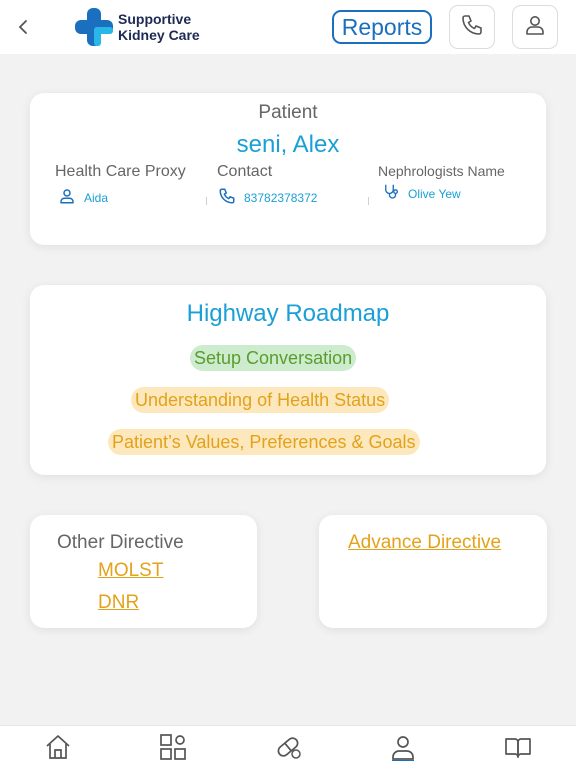 This screenshot has width=576, height=768. I want to click on roadmap-step-values-goals: Patient’s Values, Preferences & Goals, so click(264, 442).